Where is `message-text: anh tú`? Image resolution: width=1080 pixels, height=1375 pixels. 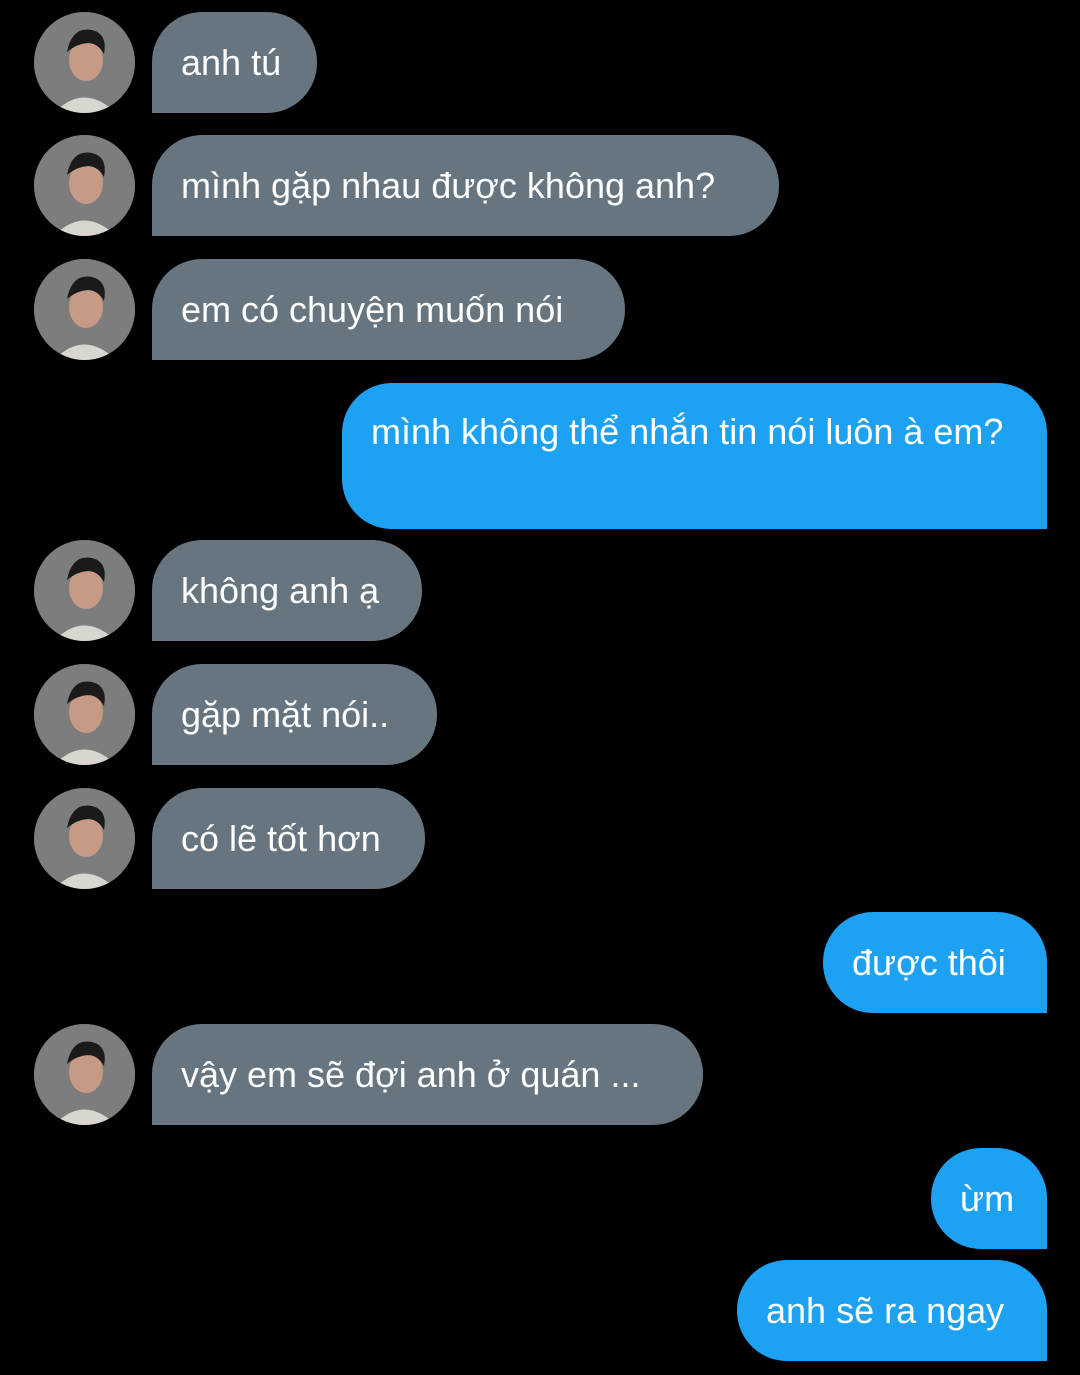 message-text: anh tú is located at coordinates (231, 62).